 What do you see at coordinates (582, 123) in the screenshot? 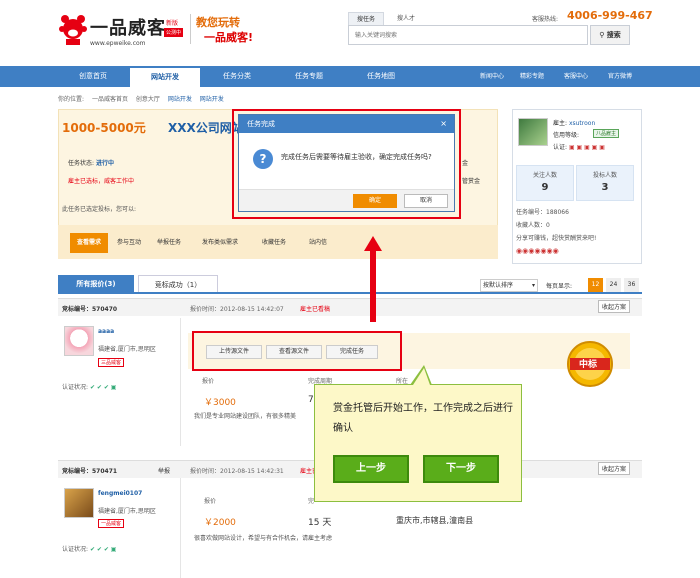
I see `employer-name: xsutroon` at bounding box center [582, 123].